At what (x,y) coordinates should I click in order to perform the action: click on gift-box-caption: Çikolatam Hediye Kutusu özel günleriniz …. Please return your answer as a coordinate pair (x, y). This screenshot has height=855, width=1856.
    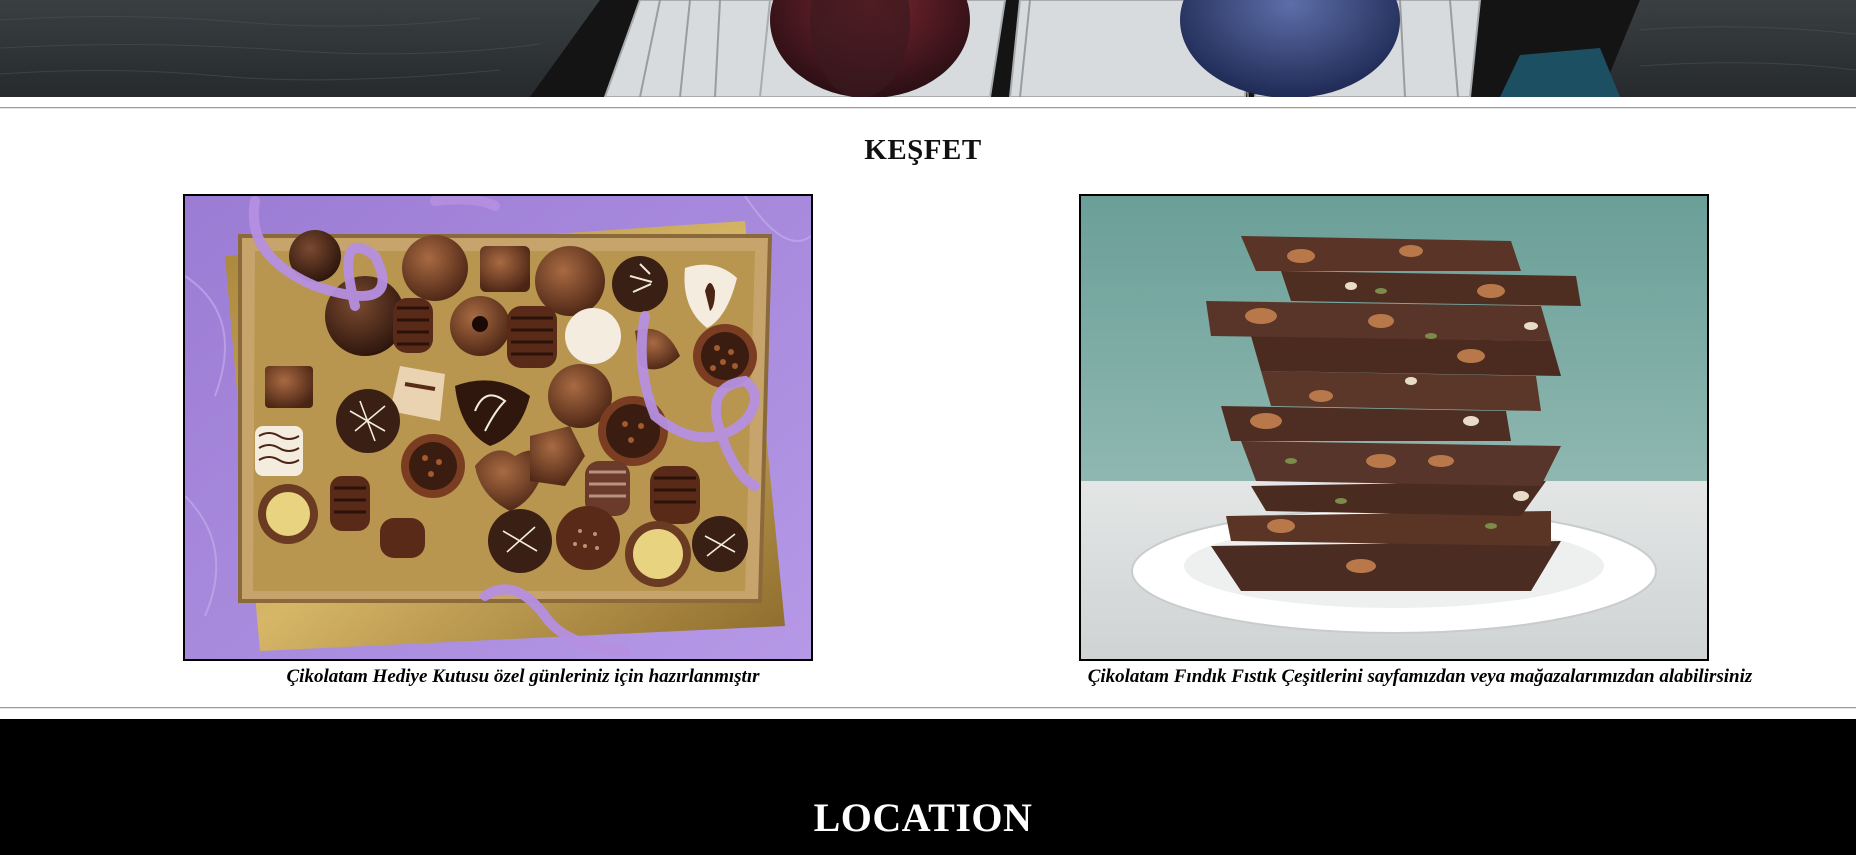
    Looking at the image, I should click on (523, 676).